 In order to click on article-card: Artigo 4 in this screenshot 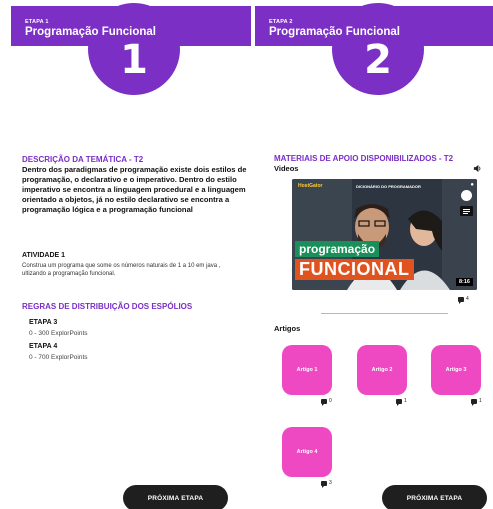, I will do `click(307, 452)`.